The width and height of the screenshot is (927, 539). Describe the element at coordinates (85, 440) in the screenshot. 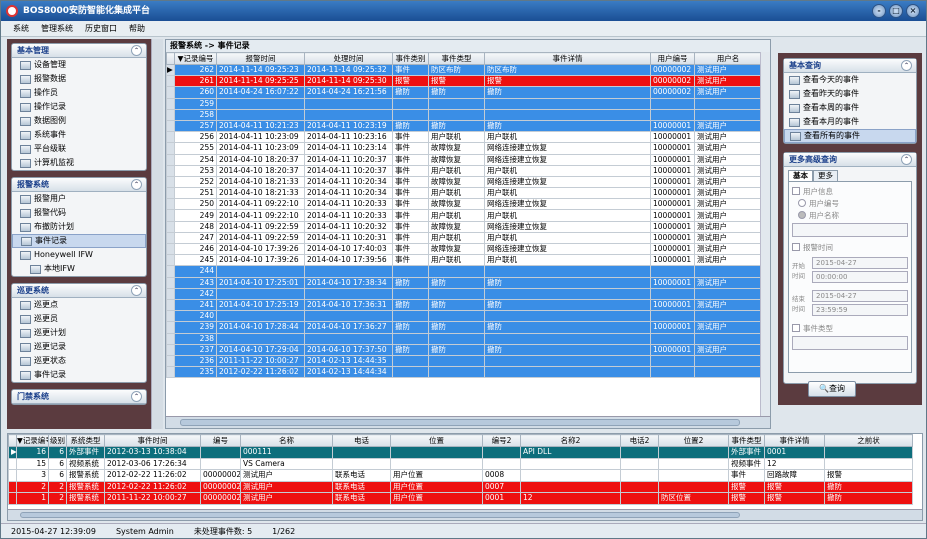

I see `column-header: 系统类型` at that location.